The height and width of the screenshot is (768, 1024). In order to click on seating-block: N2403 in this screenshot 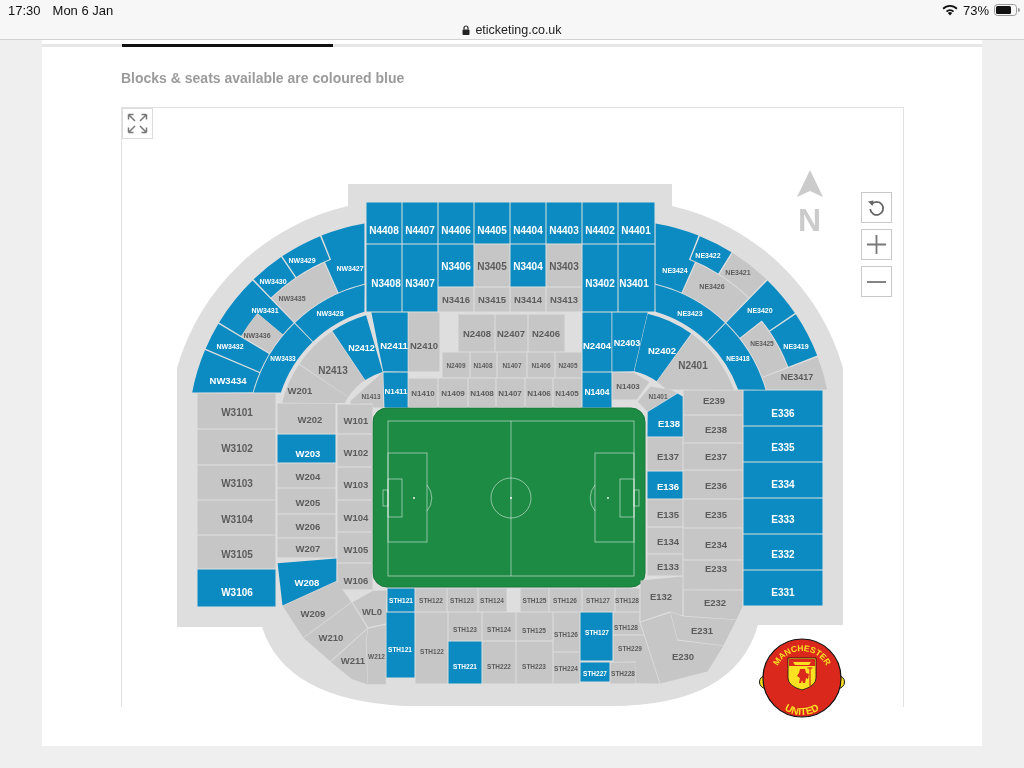, I will do `click(630, 342)`.